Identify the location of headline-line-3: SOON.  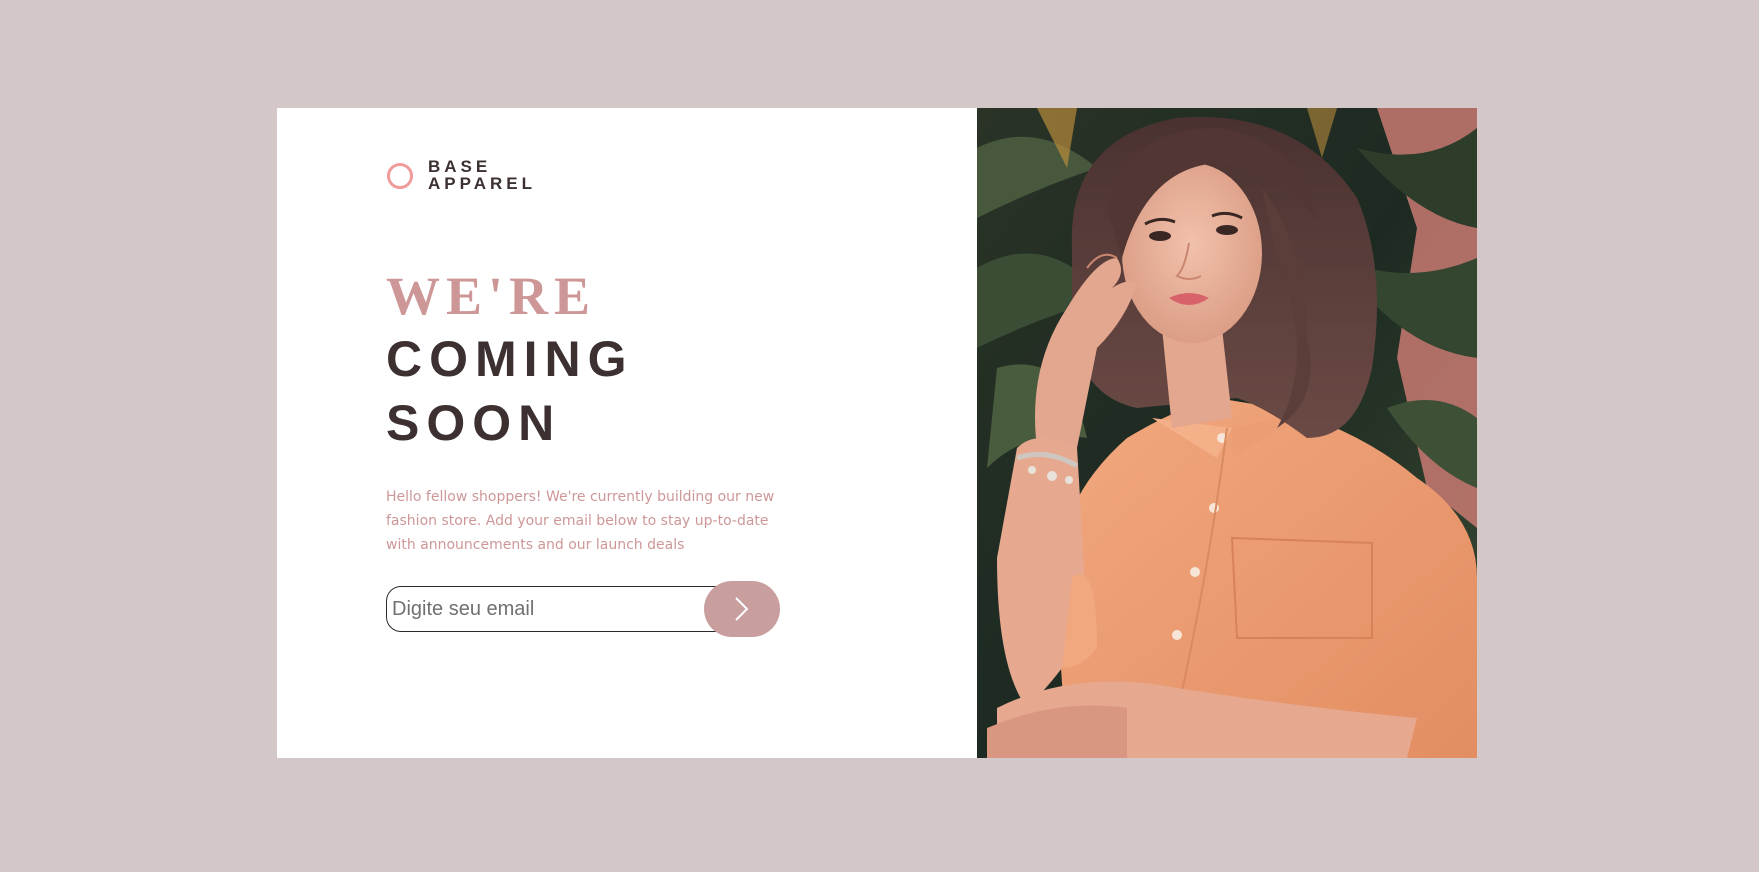
(474, 423).